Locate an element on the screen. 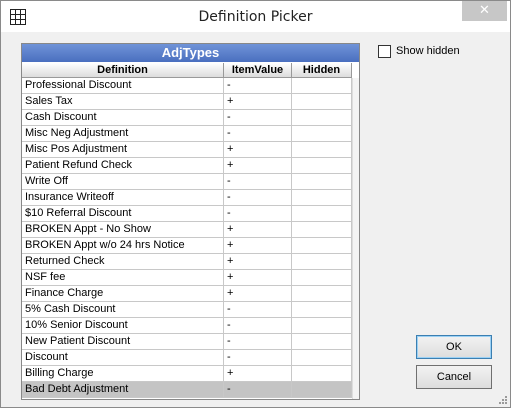 This screenshot has height=408, width=511. table-row: Finance Charge + is located at coordinates (187, 294).